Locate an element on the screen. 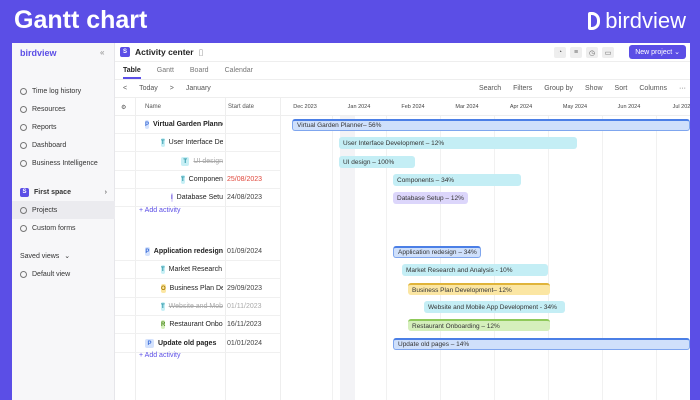 The image size is (700, 400). gantt-bar: UI design – 100% is located at coordinates (377, 162).